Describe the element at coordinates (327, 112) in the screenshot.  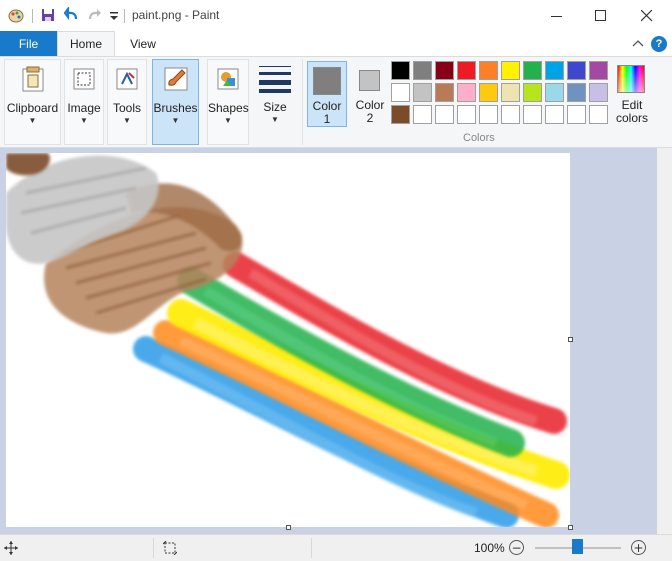
I see `color1-label: Color 1` at that location.